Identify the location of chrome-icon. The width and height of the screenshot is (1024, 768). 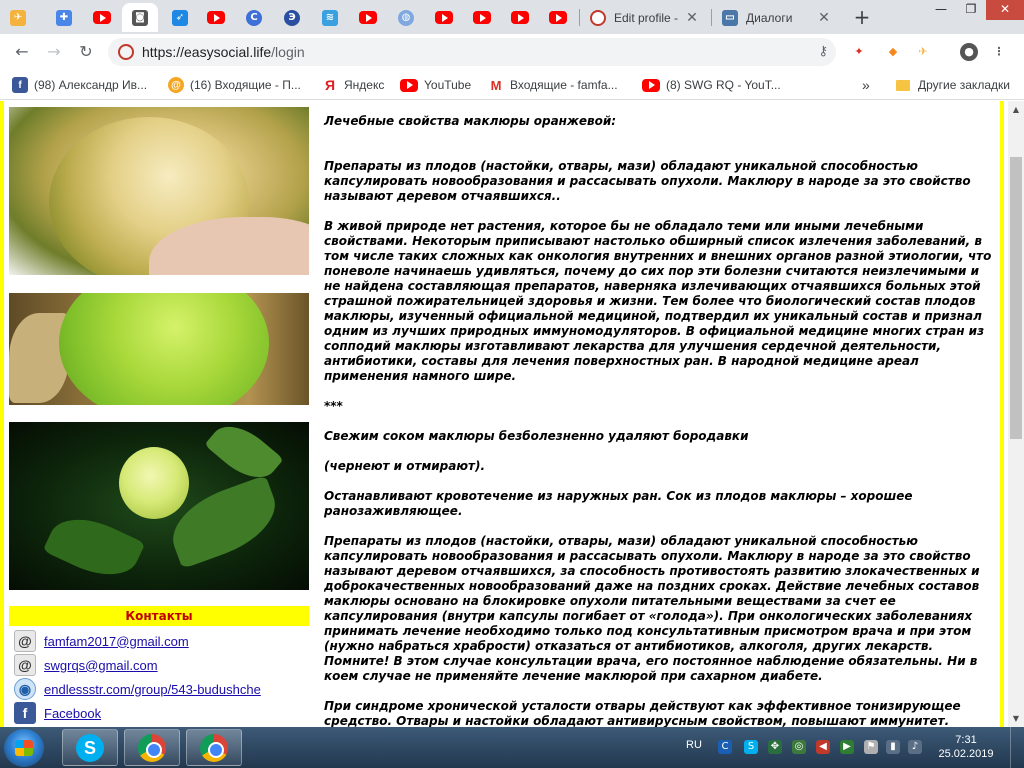
(214, 747).